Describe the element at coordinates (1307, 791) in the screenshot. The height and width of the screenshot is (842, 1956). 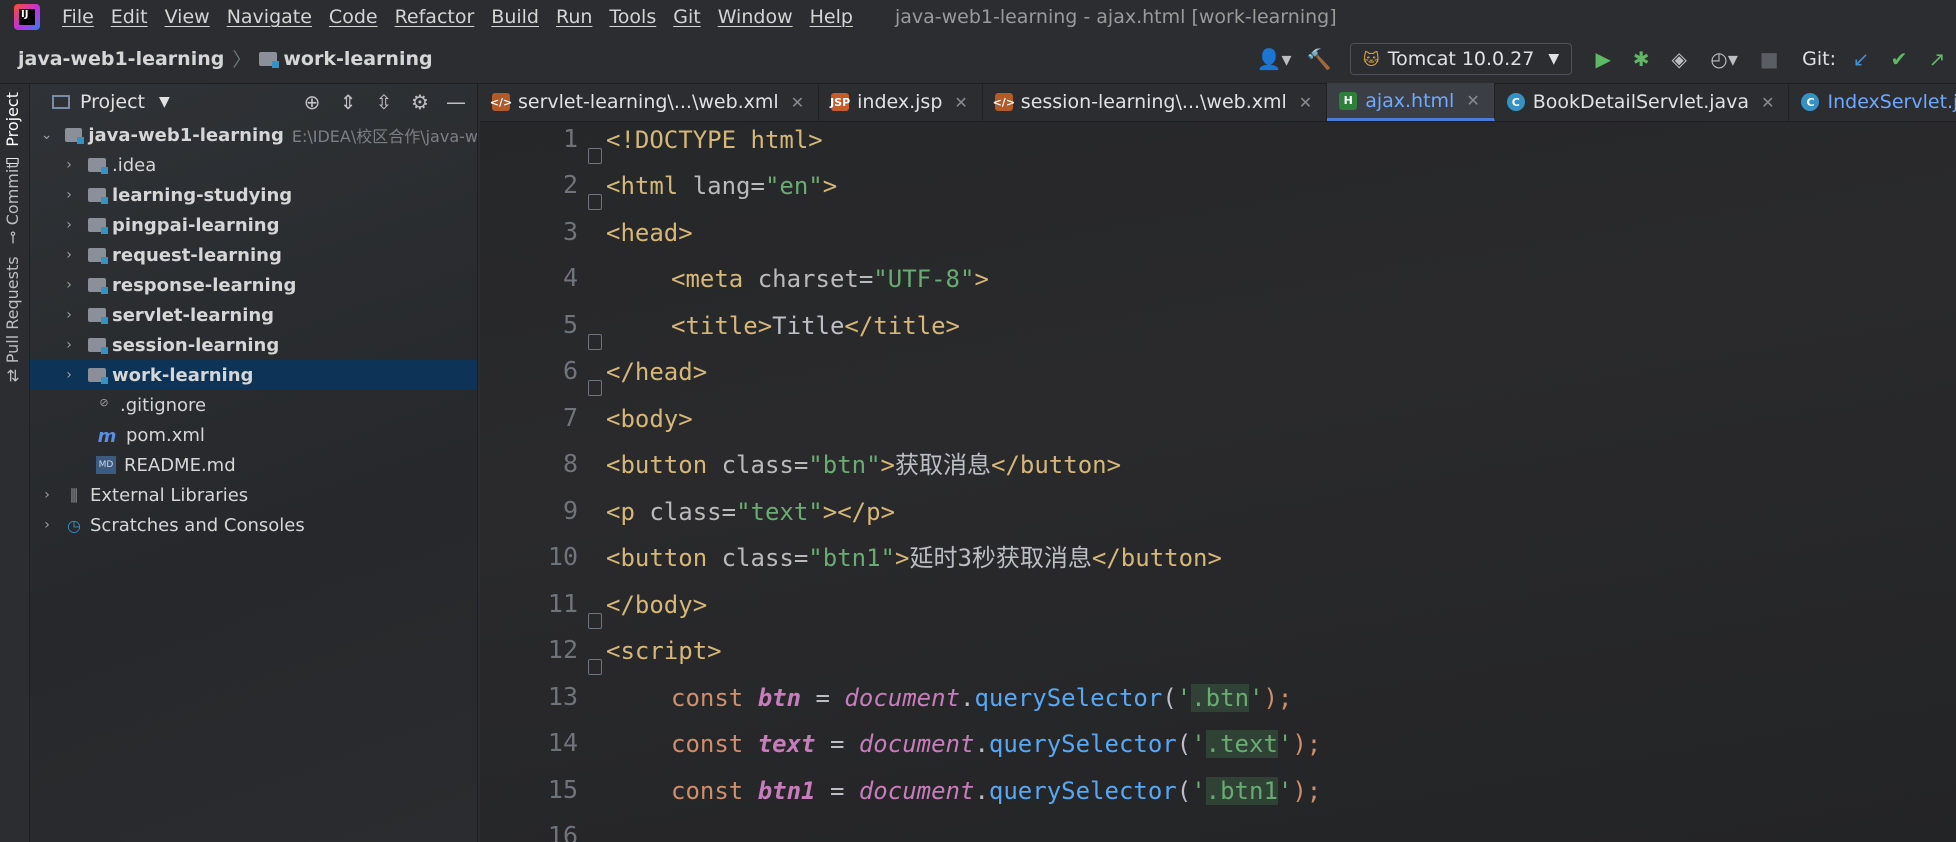
I see `code-token: );` at that location.